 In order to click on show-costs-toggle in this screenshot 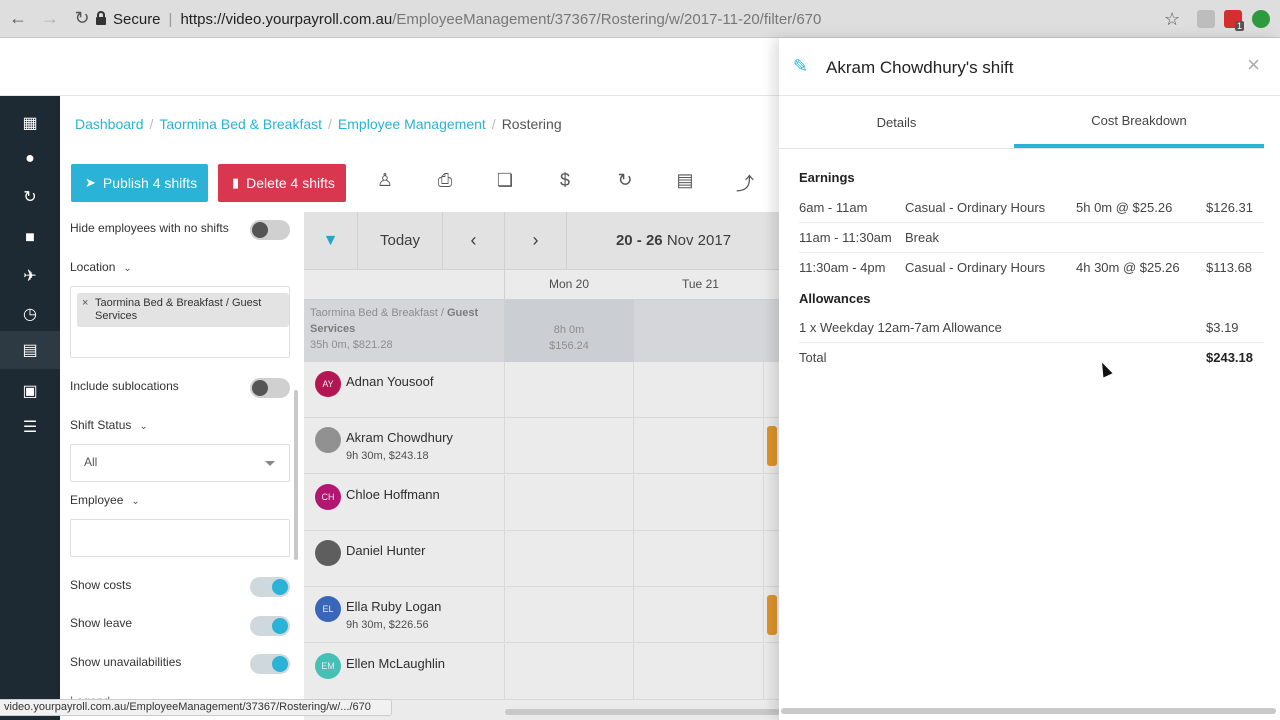, I will do `click(270, 587)`.